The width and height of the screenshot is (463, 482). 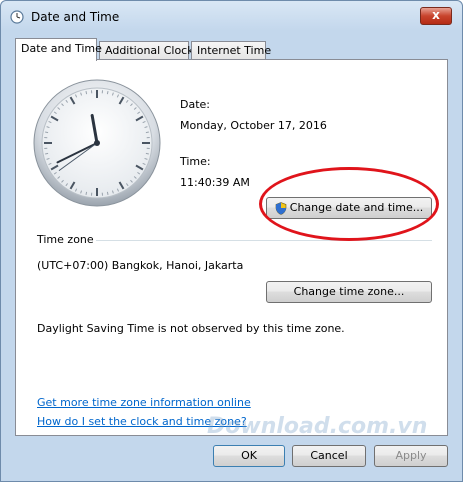 I want to click on tab-internet-time: Internet Time, so click(x=231, y=50).